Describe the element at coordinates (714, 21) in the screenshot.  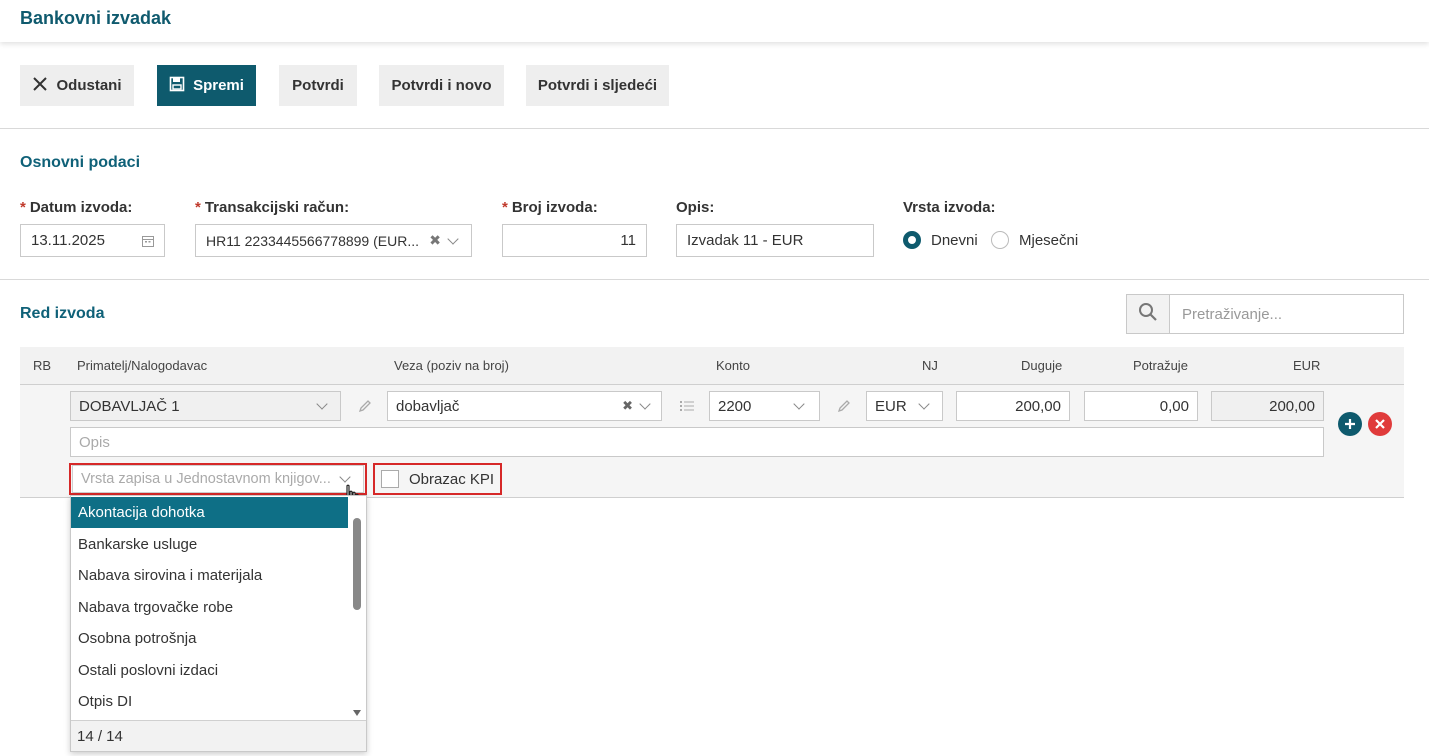
I see `page-header: Bankovni izvadak` at that location.